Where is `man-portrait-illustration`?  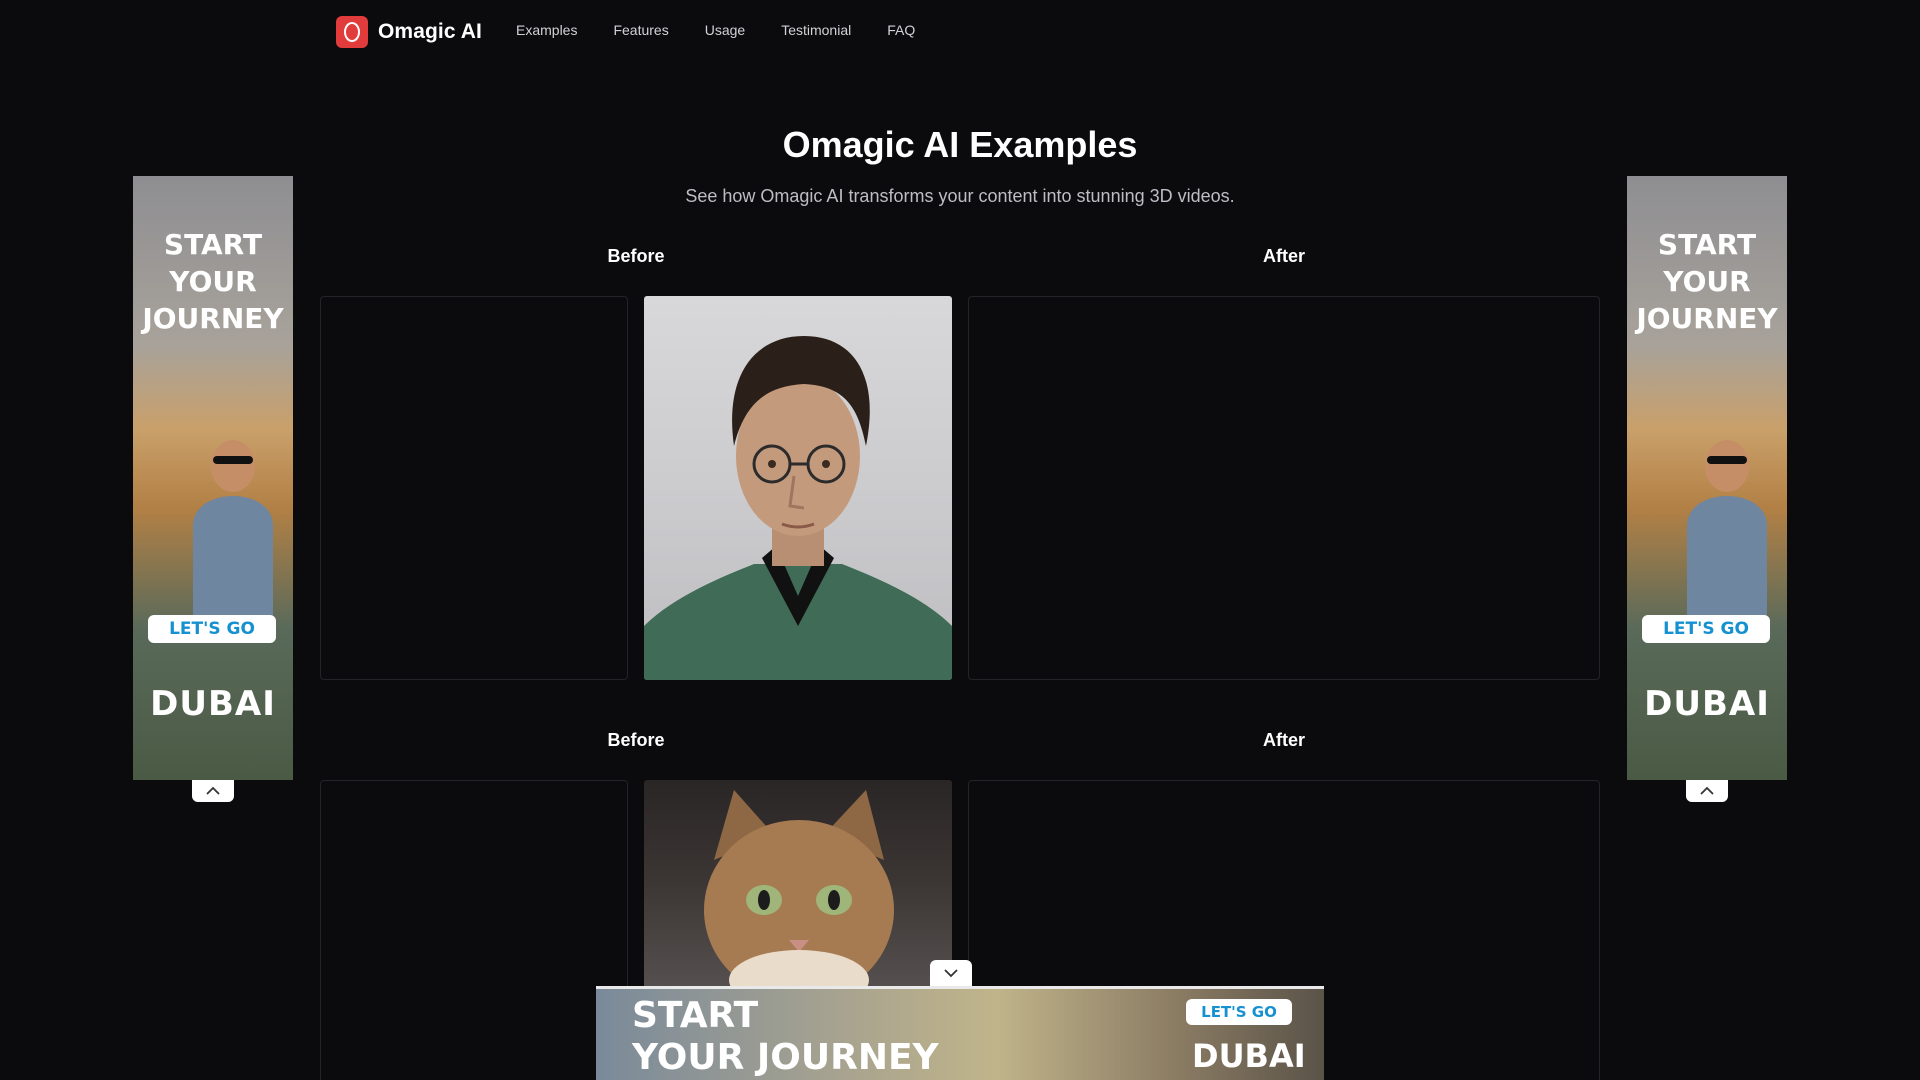
man-portrait-illustration is located at coordinates (798, 508).